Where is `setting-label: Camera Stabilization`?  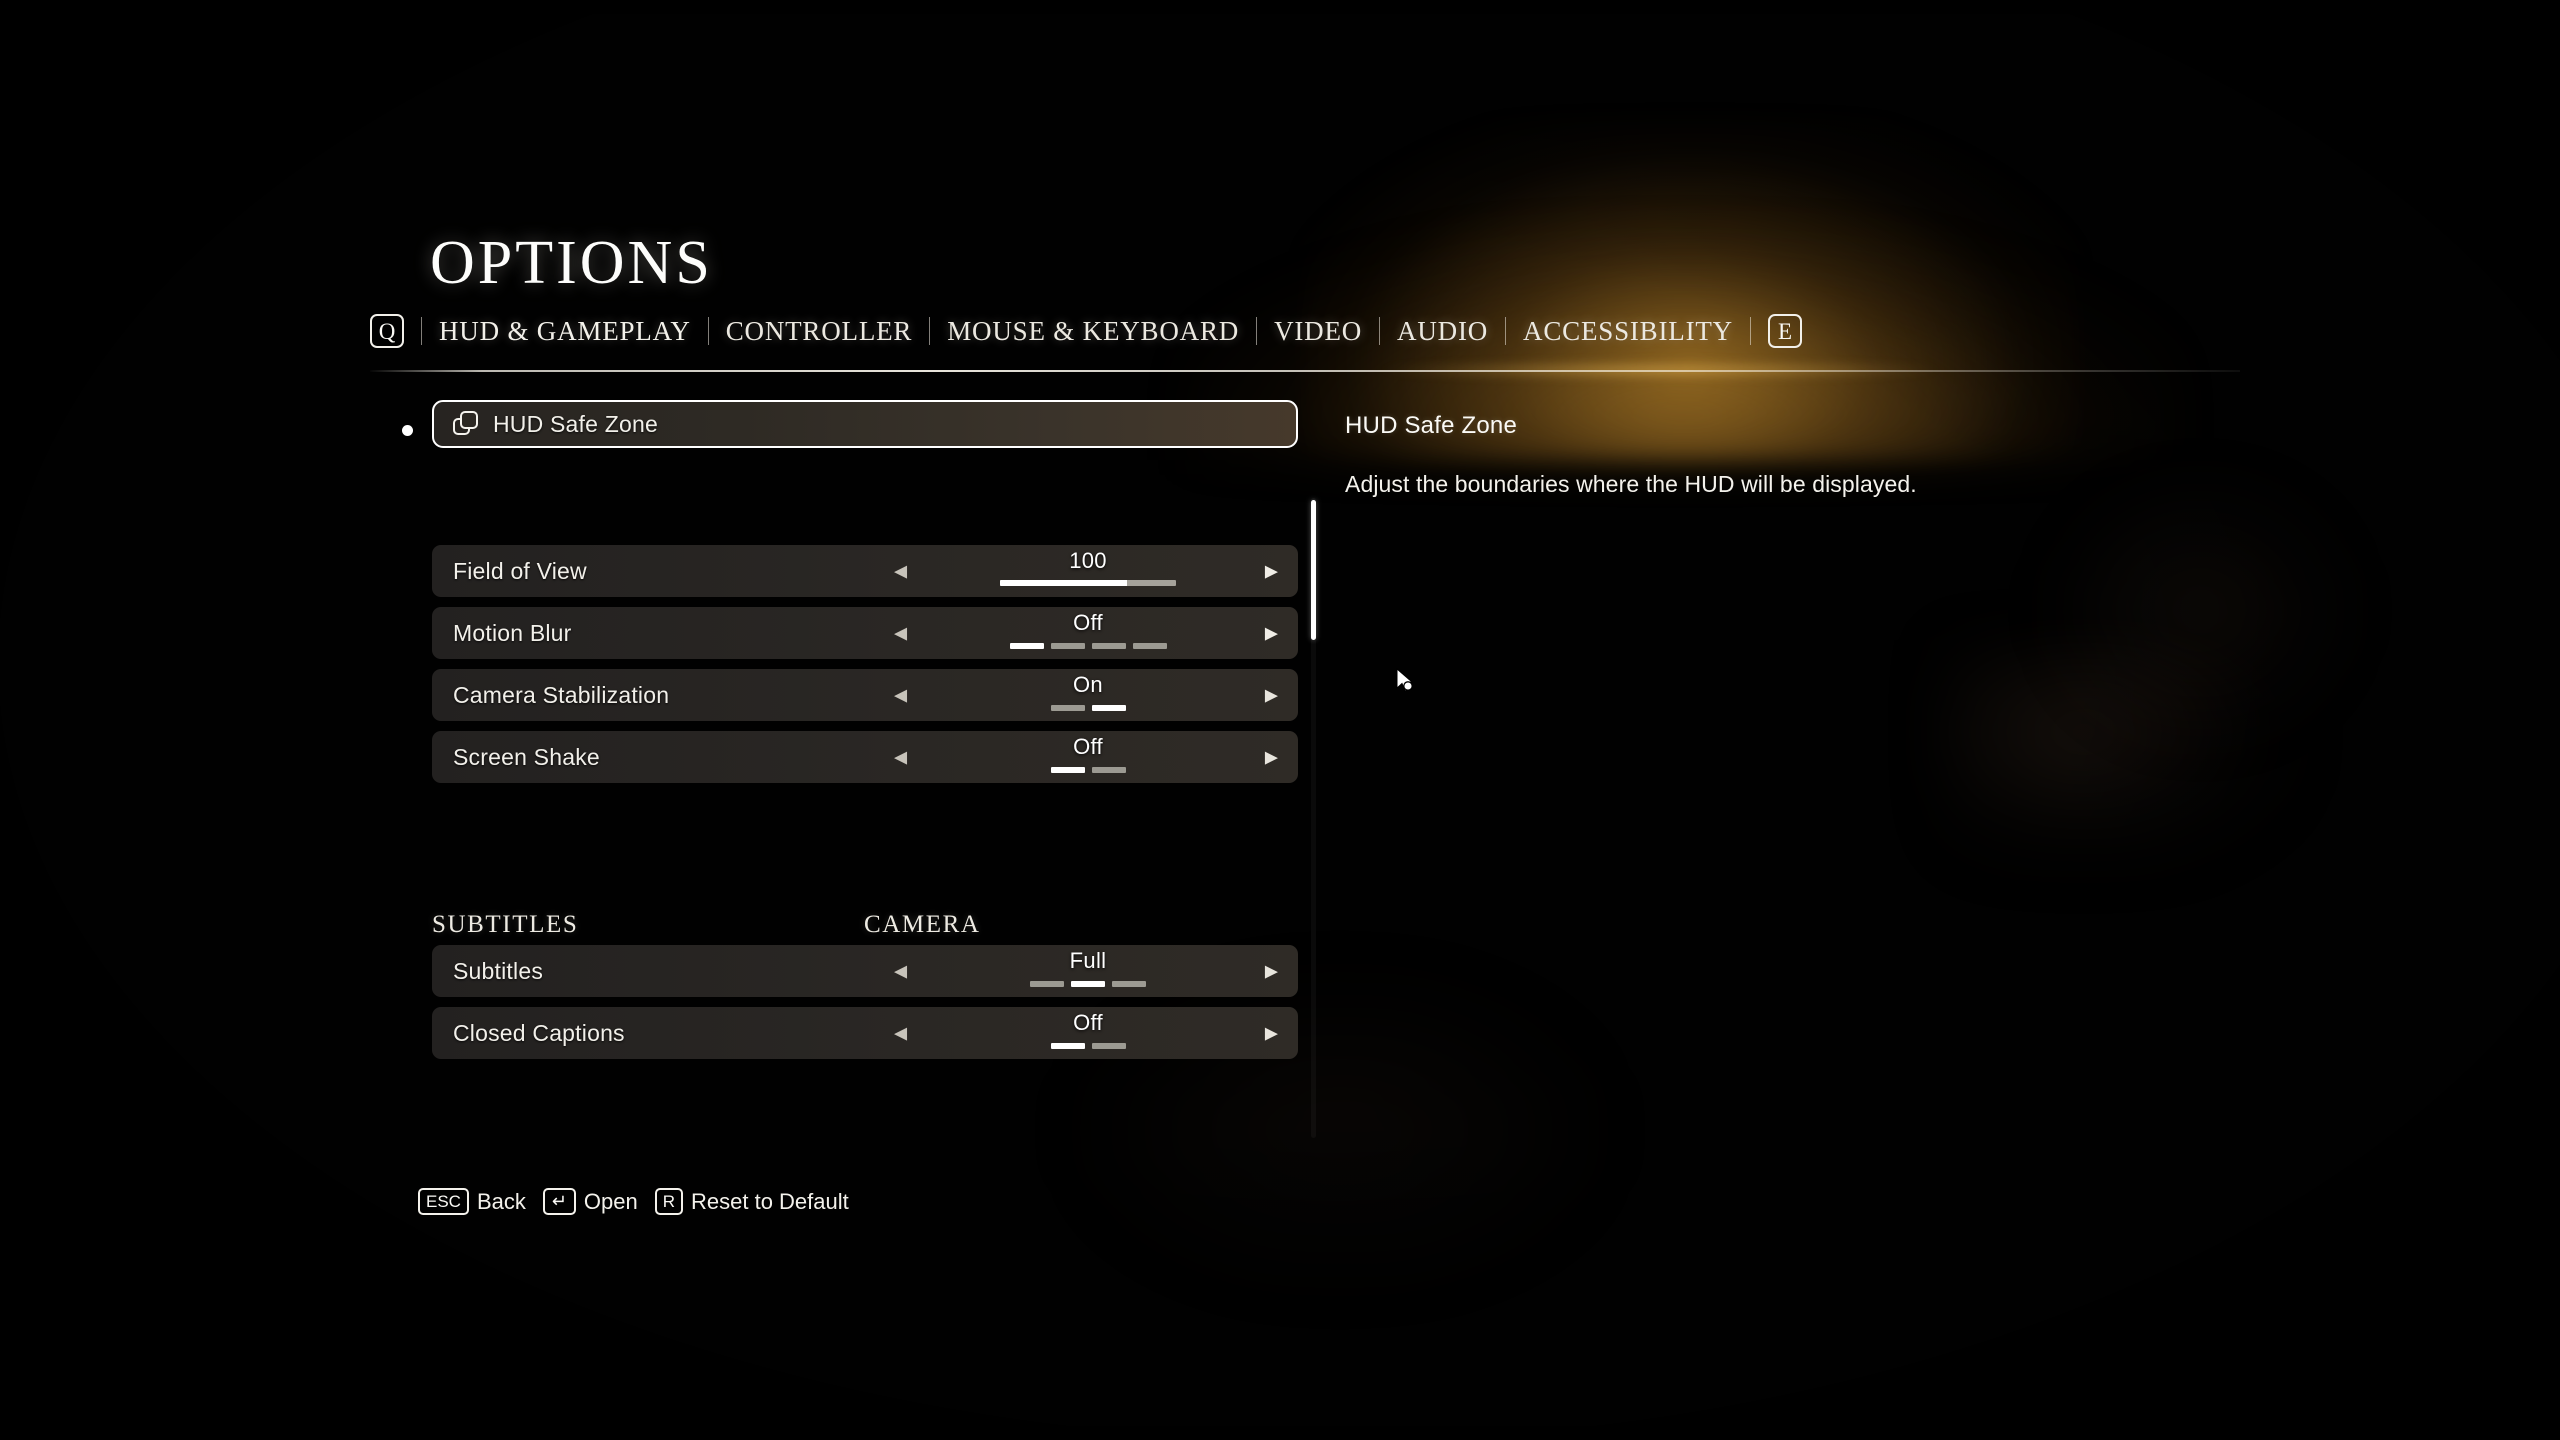 setting-label: Camera Stabilization is located at coordinates (561, 694).